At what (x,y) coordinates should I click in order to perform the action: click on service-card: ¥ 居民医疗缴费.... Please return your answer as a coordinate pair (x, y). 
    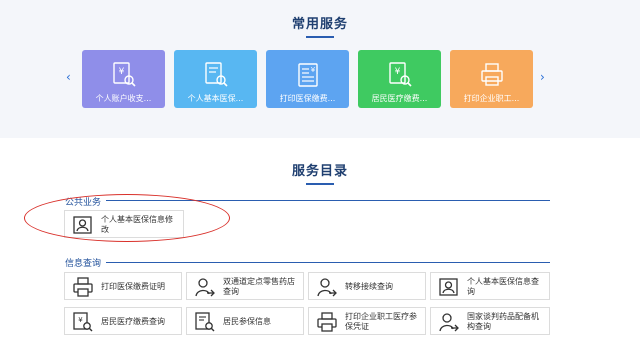
    Looking at the image, I should click on (399, 79).